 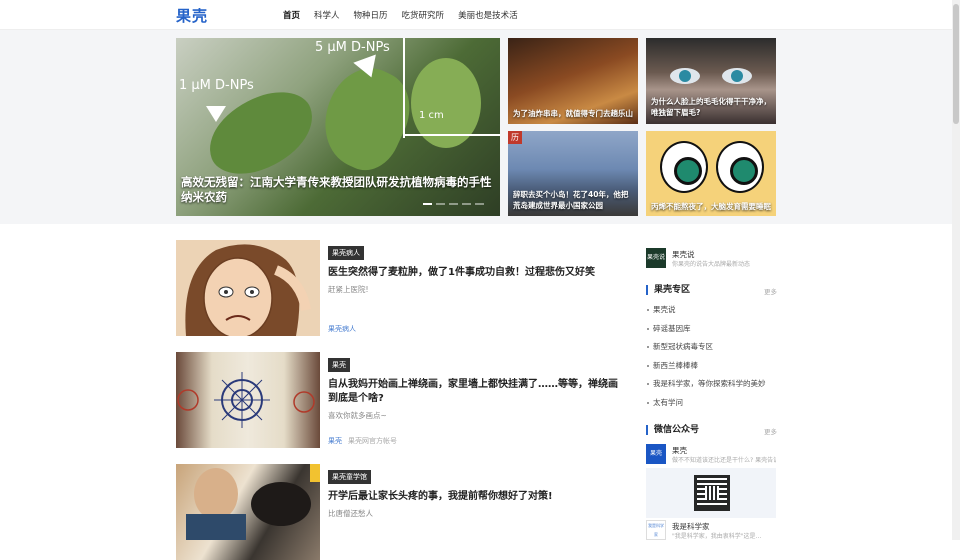 I want to click on article-badge: 果壳, so click(x=339, y=365).